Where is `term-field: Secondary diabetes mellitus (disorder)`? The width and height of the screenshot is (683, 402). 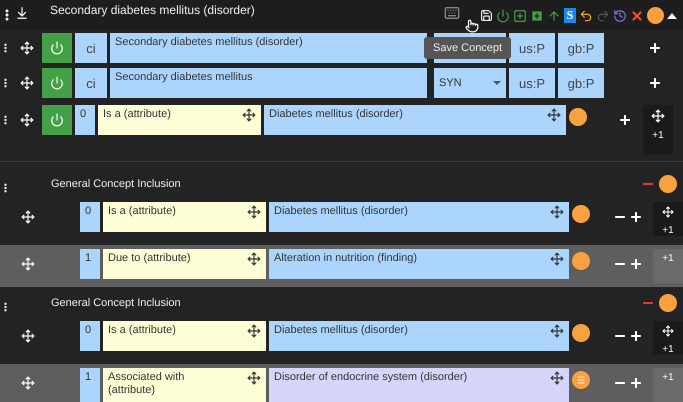
term-field: Secondary diabetes mellitus (disorder) is located at coordinates (268, 48).